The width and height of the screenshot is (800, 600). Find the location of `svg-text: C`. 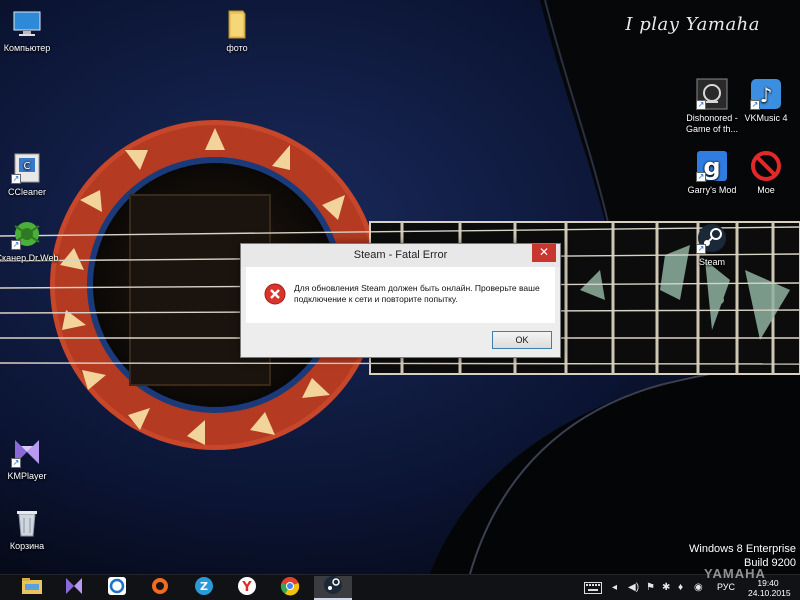

svg-text: C is located at coordinates (27, 166).